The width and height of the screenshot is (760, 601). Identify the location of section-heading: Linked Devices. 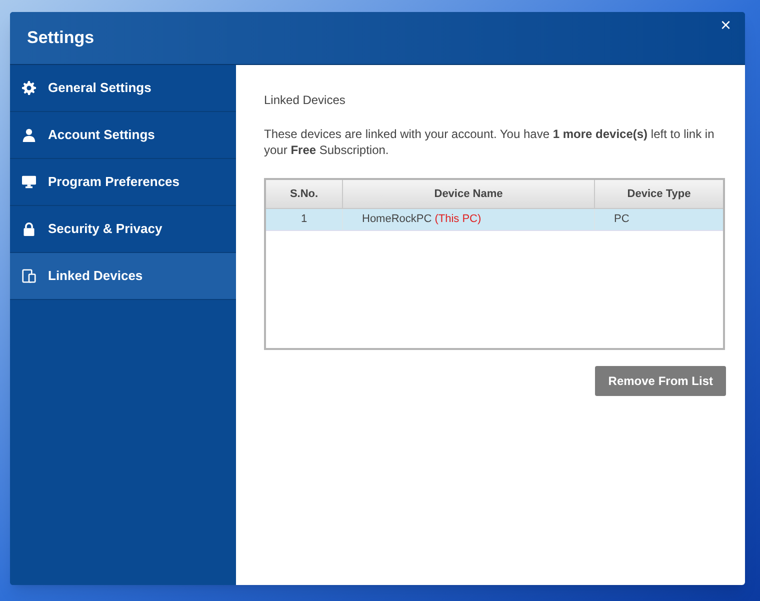
(305, 100).